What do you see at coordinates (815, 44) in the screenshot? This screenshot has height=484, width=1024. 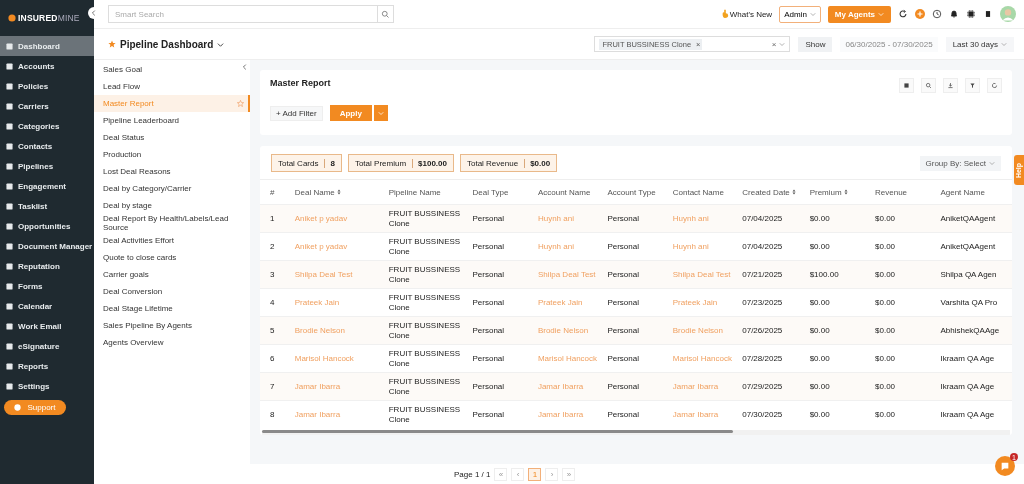 I see `show-button: Show` at bounding box center [815, 44].